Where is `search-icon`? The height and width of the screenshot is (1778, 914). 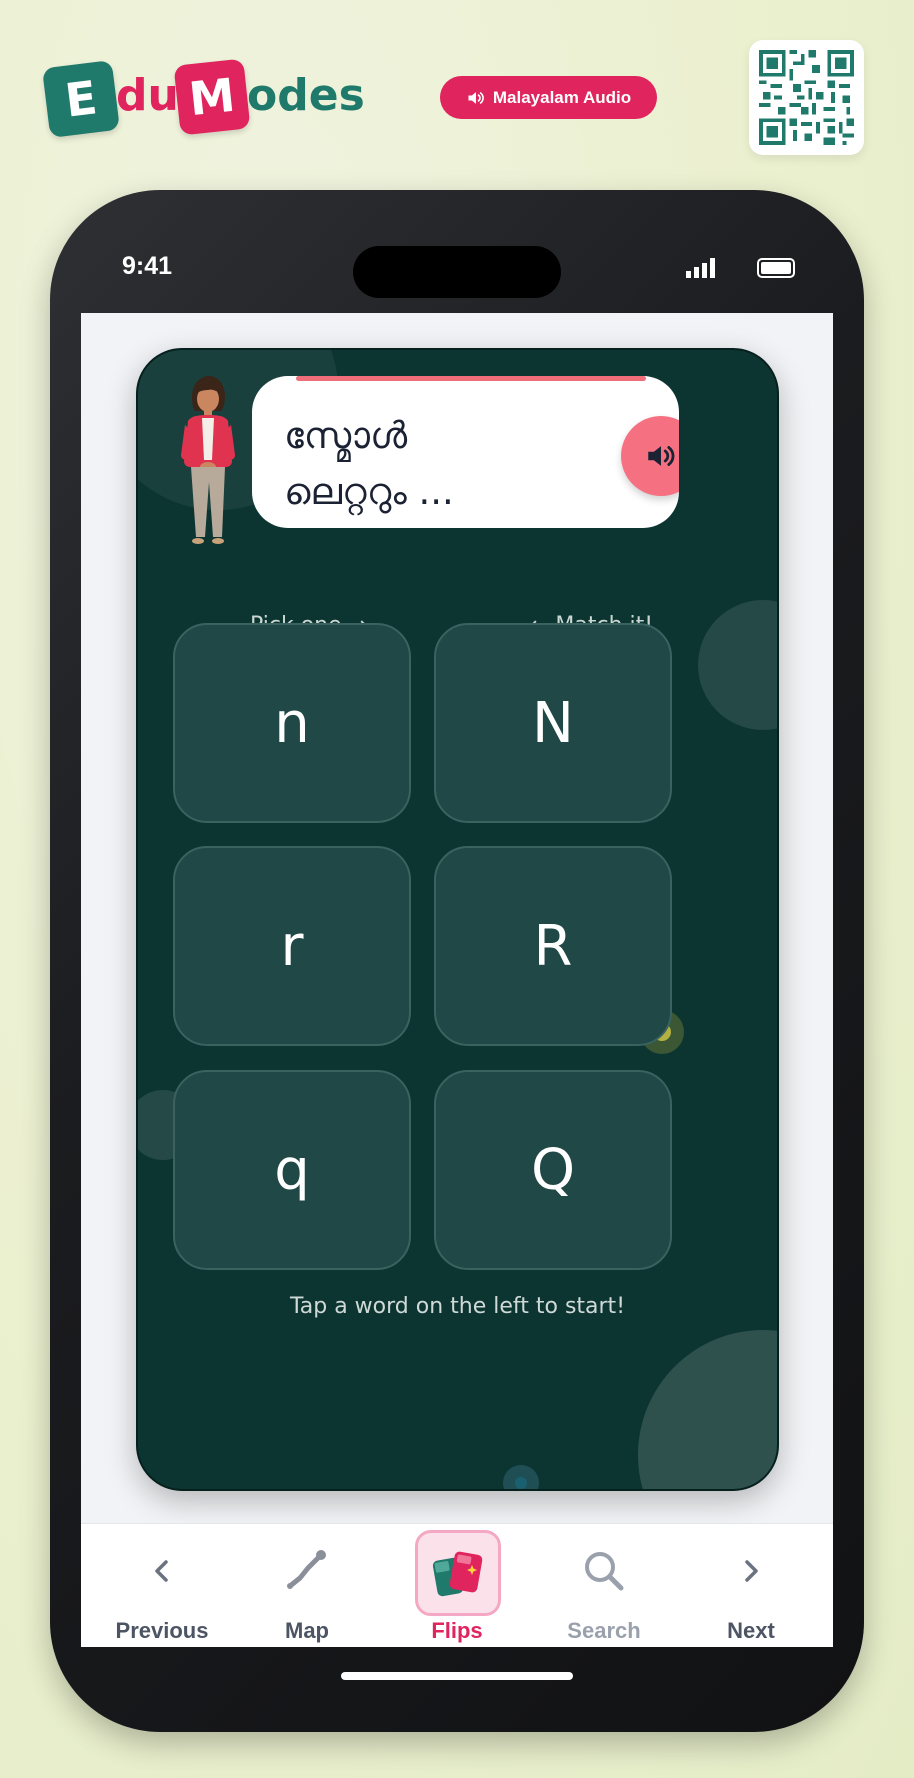
search-icon is located at coordinates (604, 1571).